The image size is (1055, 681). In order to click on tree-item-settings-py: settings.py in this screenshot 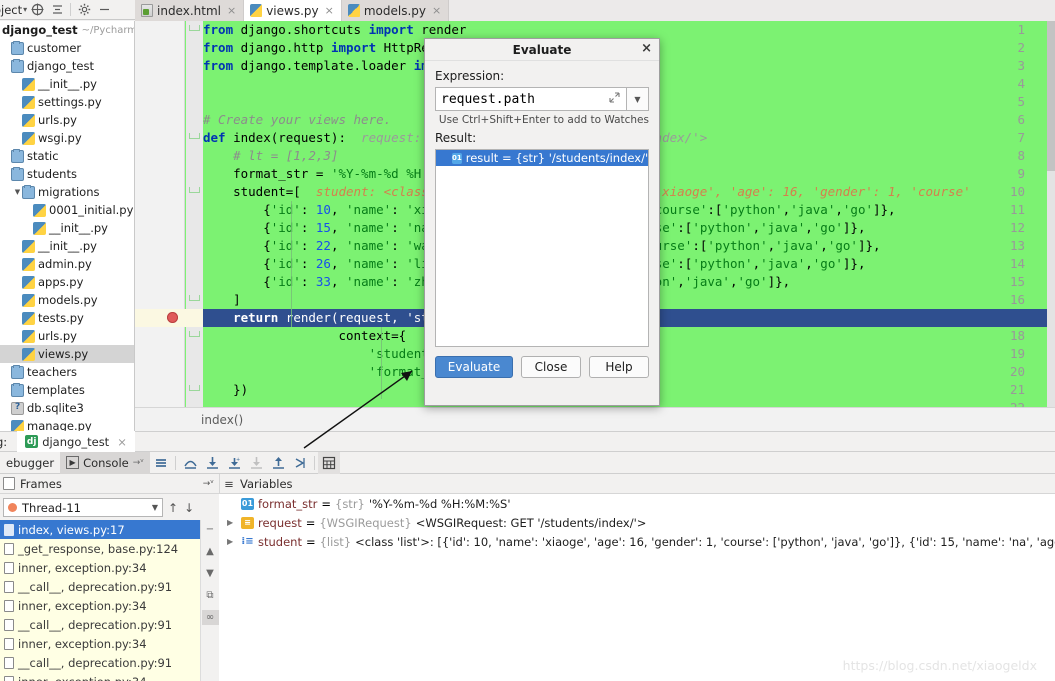, I will do `click(67, 102)`.